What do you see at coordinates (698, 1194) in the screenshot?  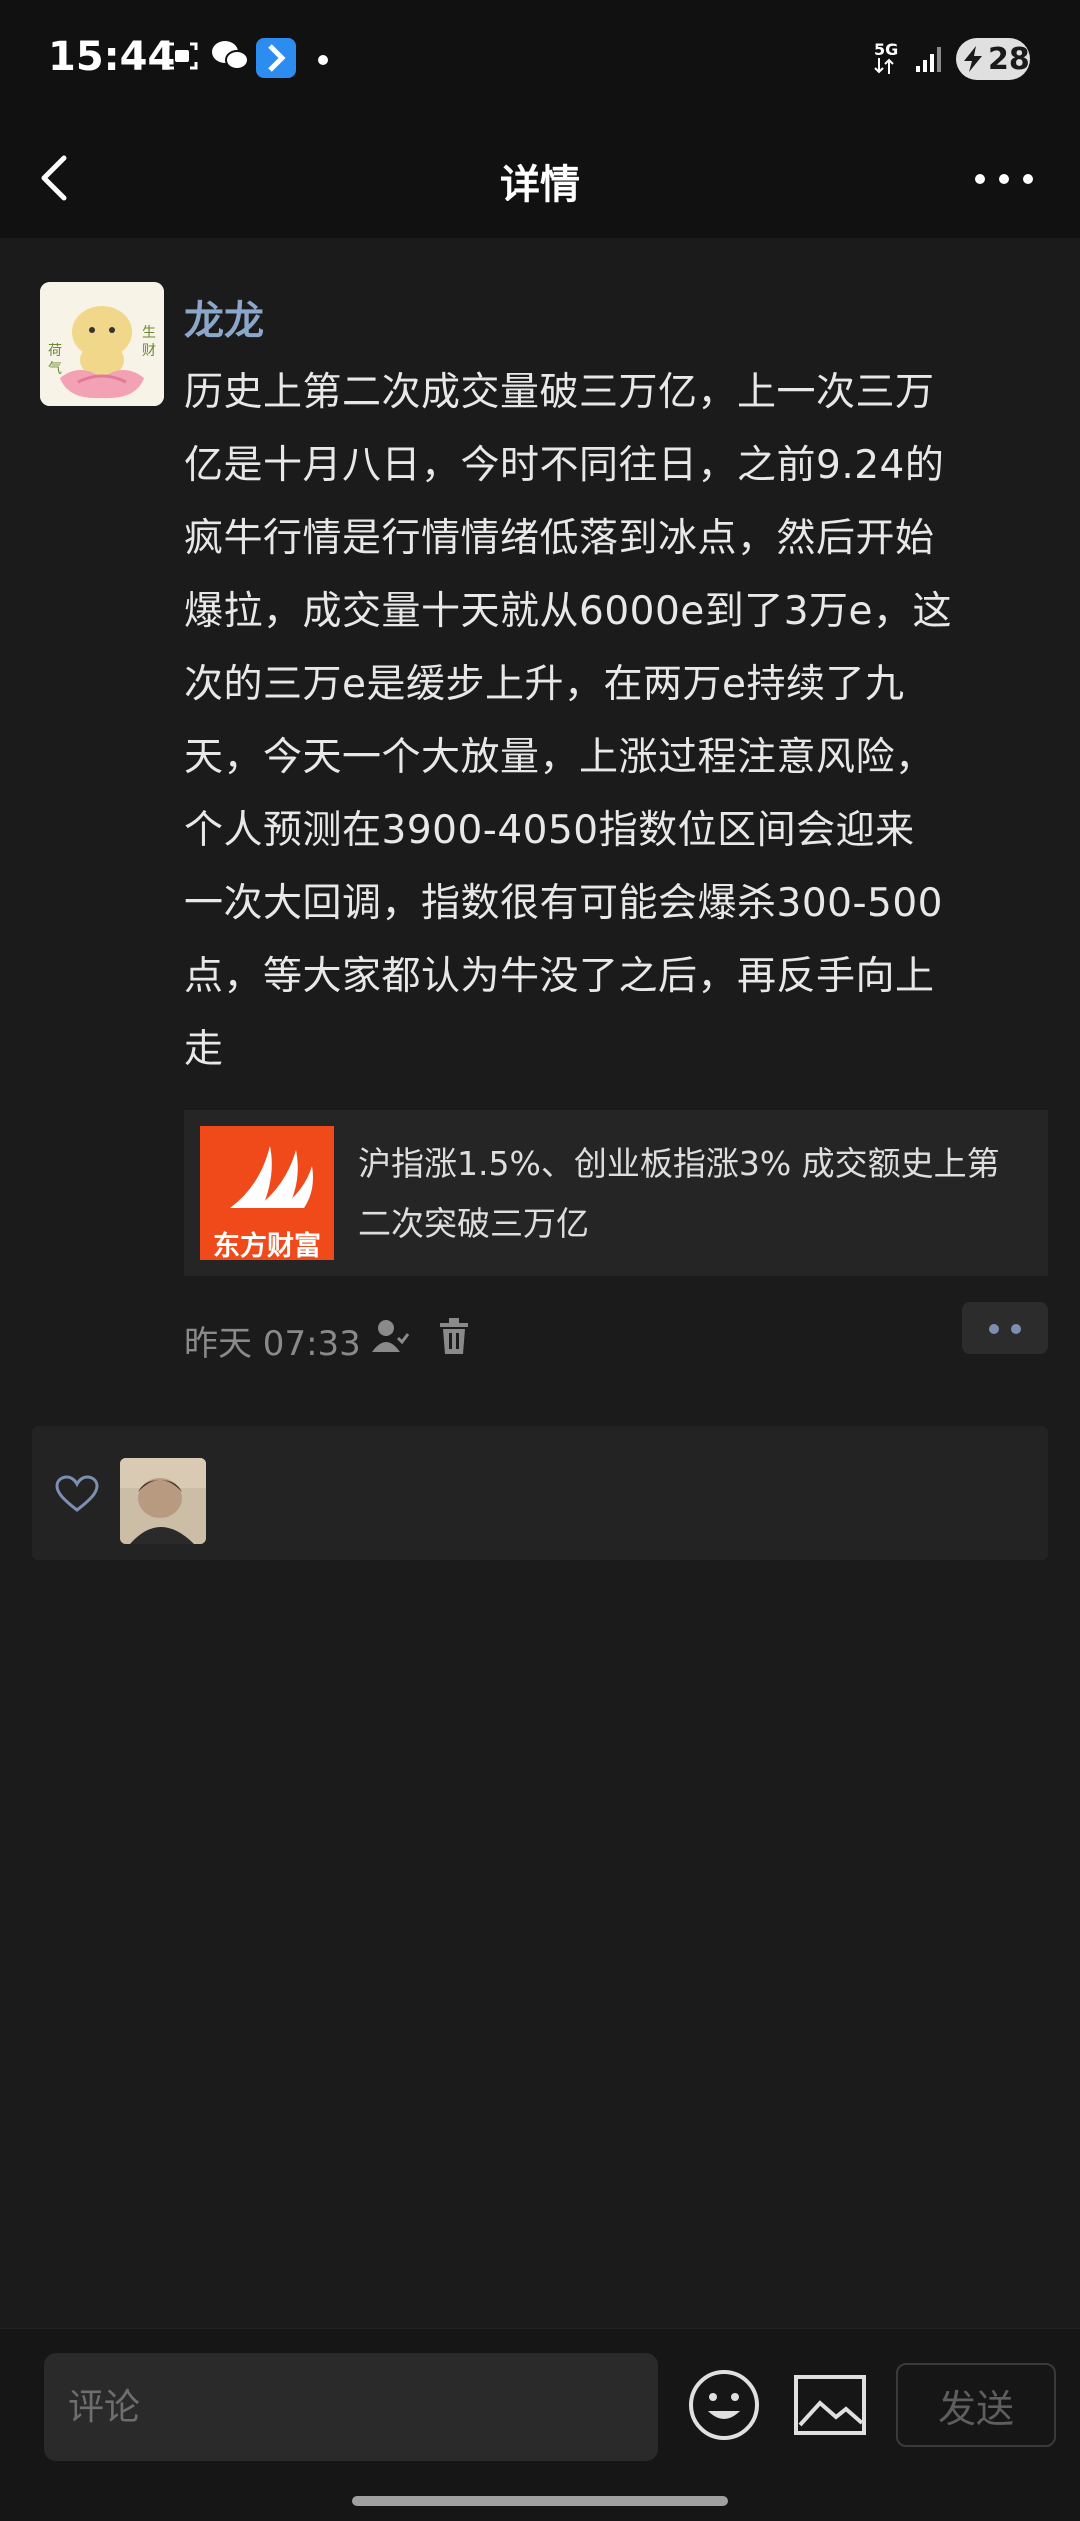 I see `article-title: 沪指涨1.5%、创业板指涨3% 成交额史上第 二次突破三万亿` at bounding box center [698, 1194].